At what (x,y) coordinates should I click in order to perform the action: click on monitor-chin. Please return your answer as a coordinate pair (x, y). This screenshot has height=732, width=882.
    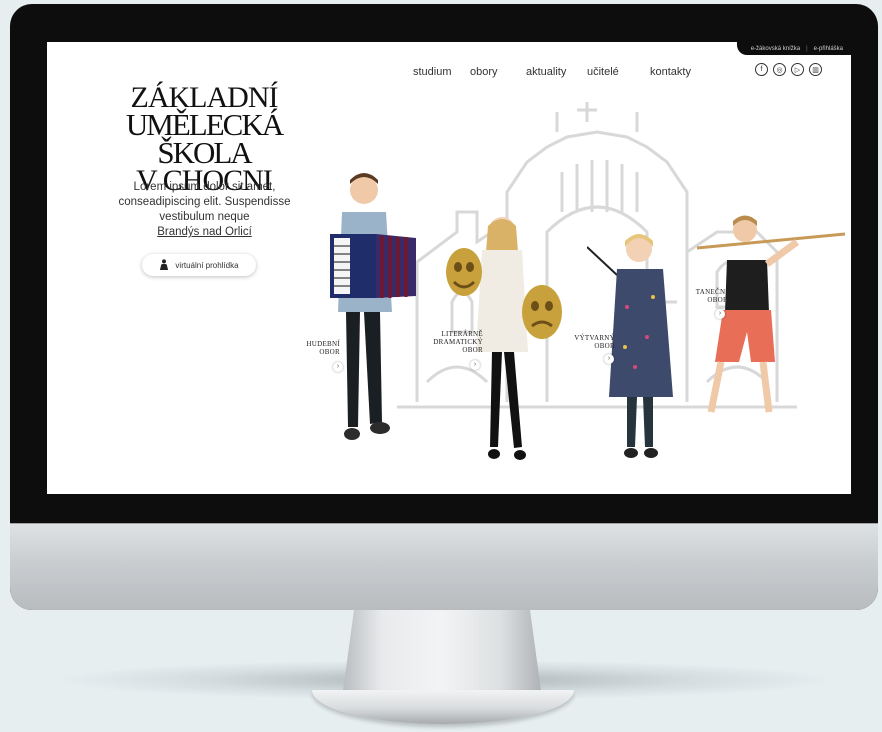
    Looking at the image, I should click on (444, 566).